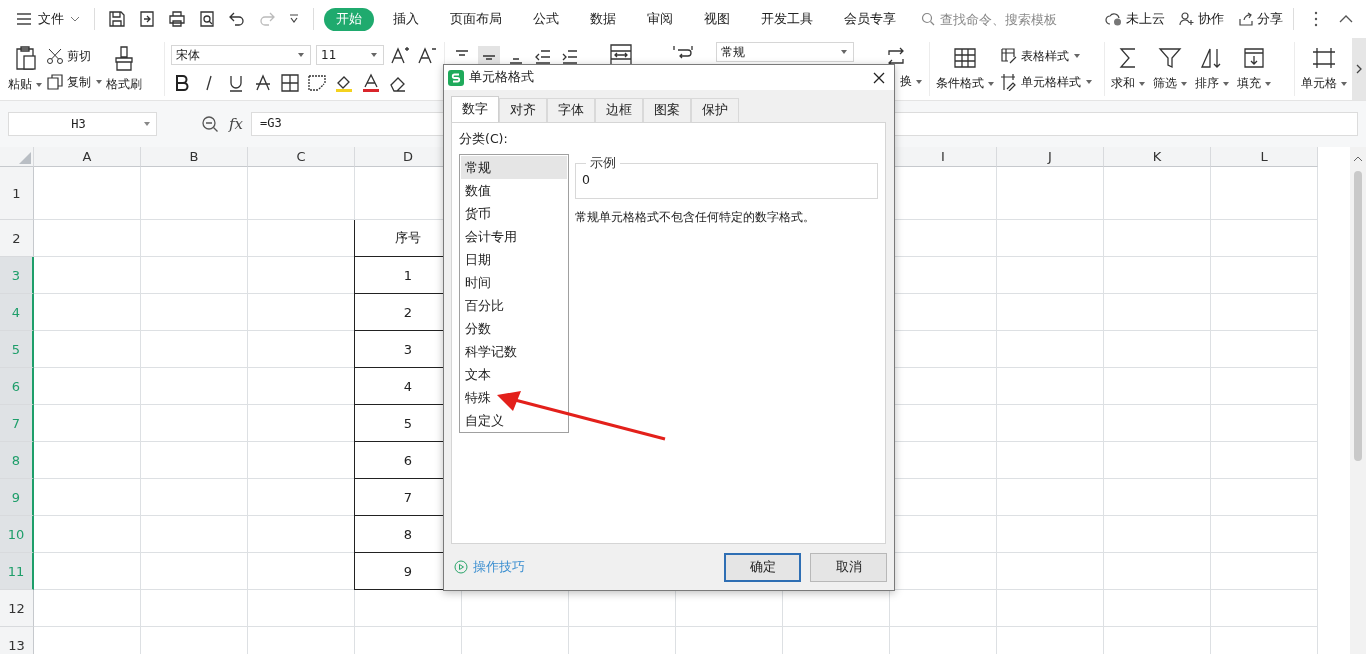 This screenshot has width=1366, height=654. I want to click on dialog-title: 单元格格式, so click(502, 77).